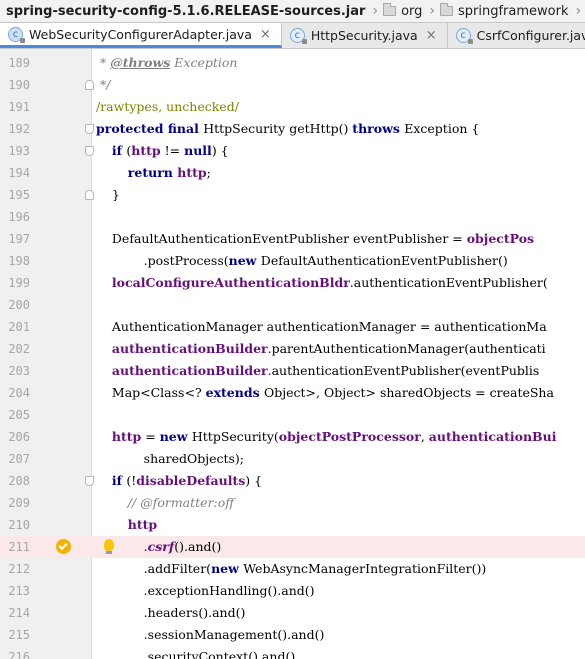 Image resolution: width=585 pixels, height=659 pixels. Describe the element at coordinates (15, 503) in the screenshot. I see `line-number: 209` at that location.